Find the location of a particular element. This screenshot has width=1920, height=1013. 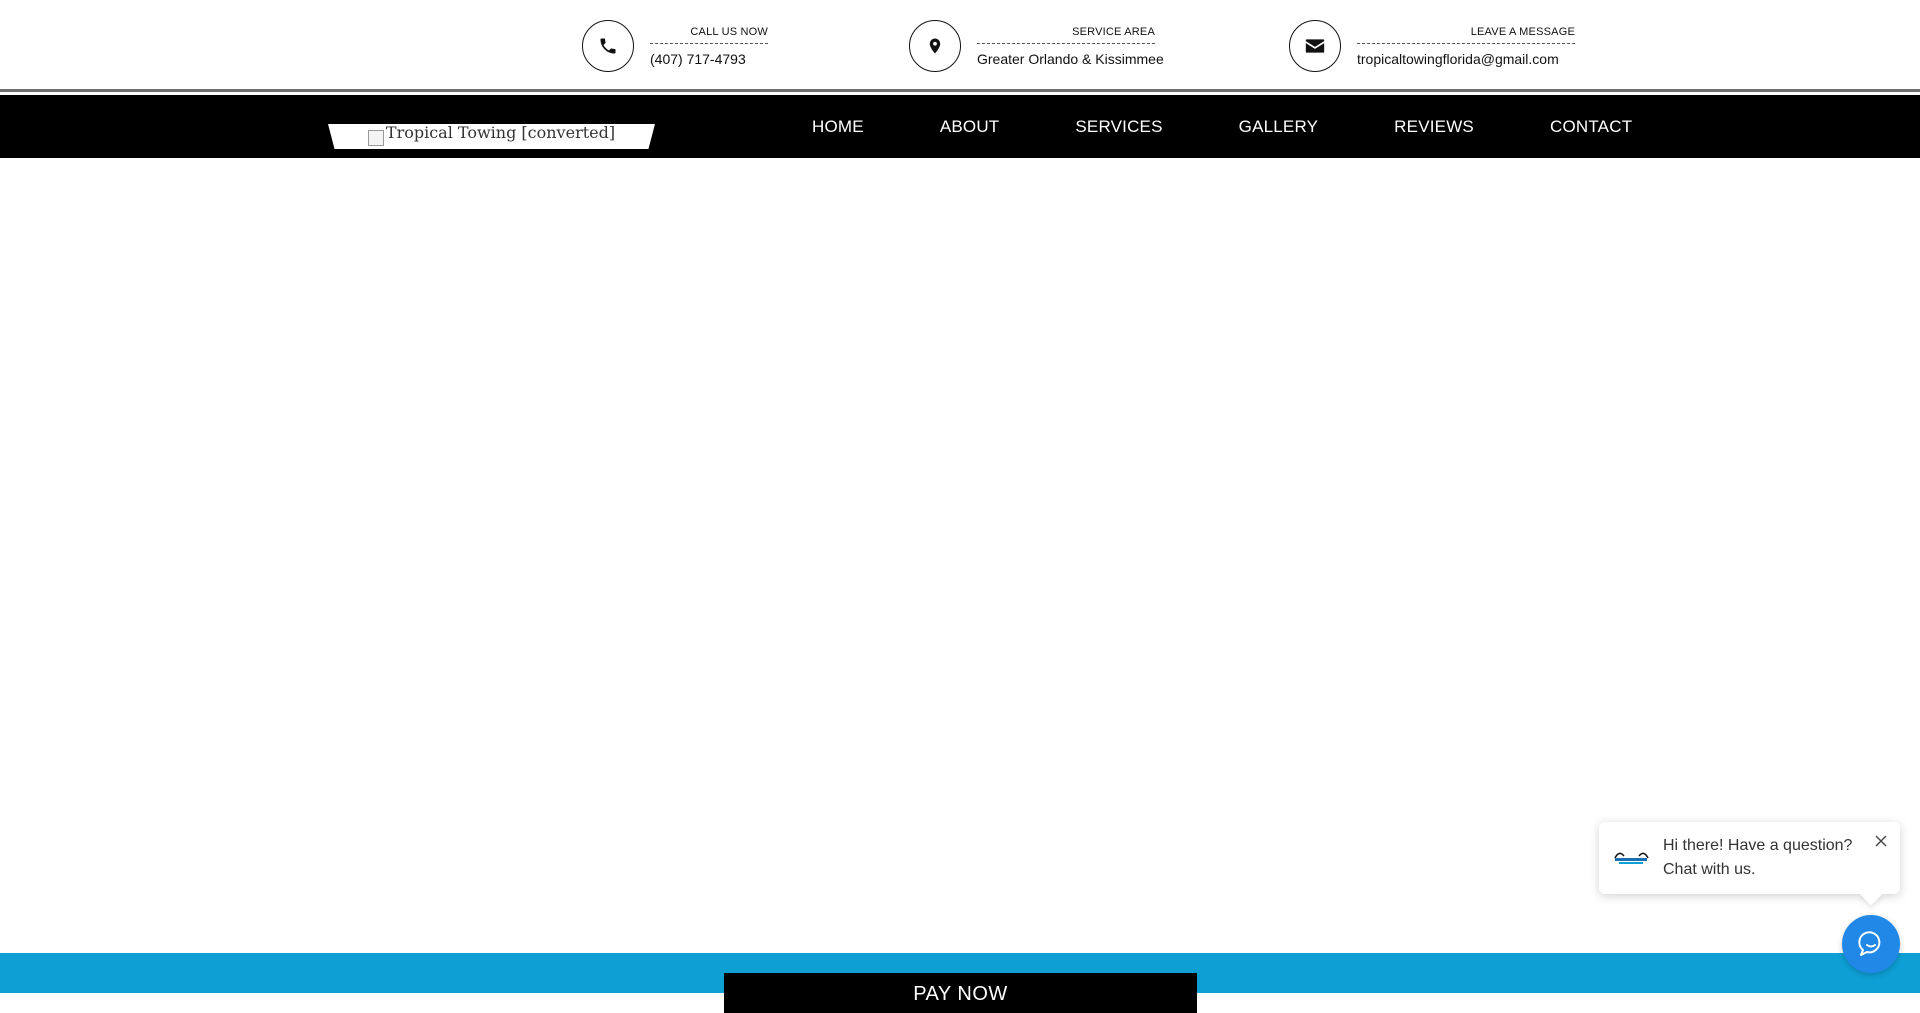

chat-bubble-icon is located at coordinates (1869, 943).